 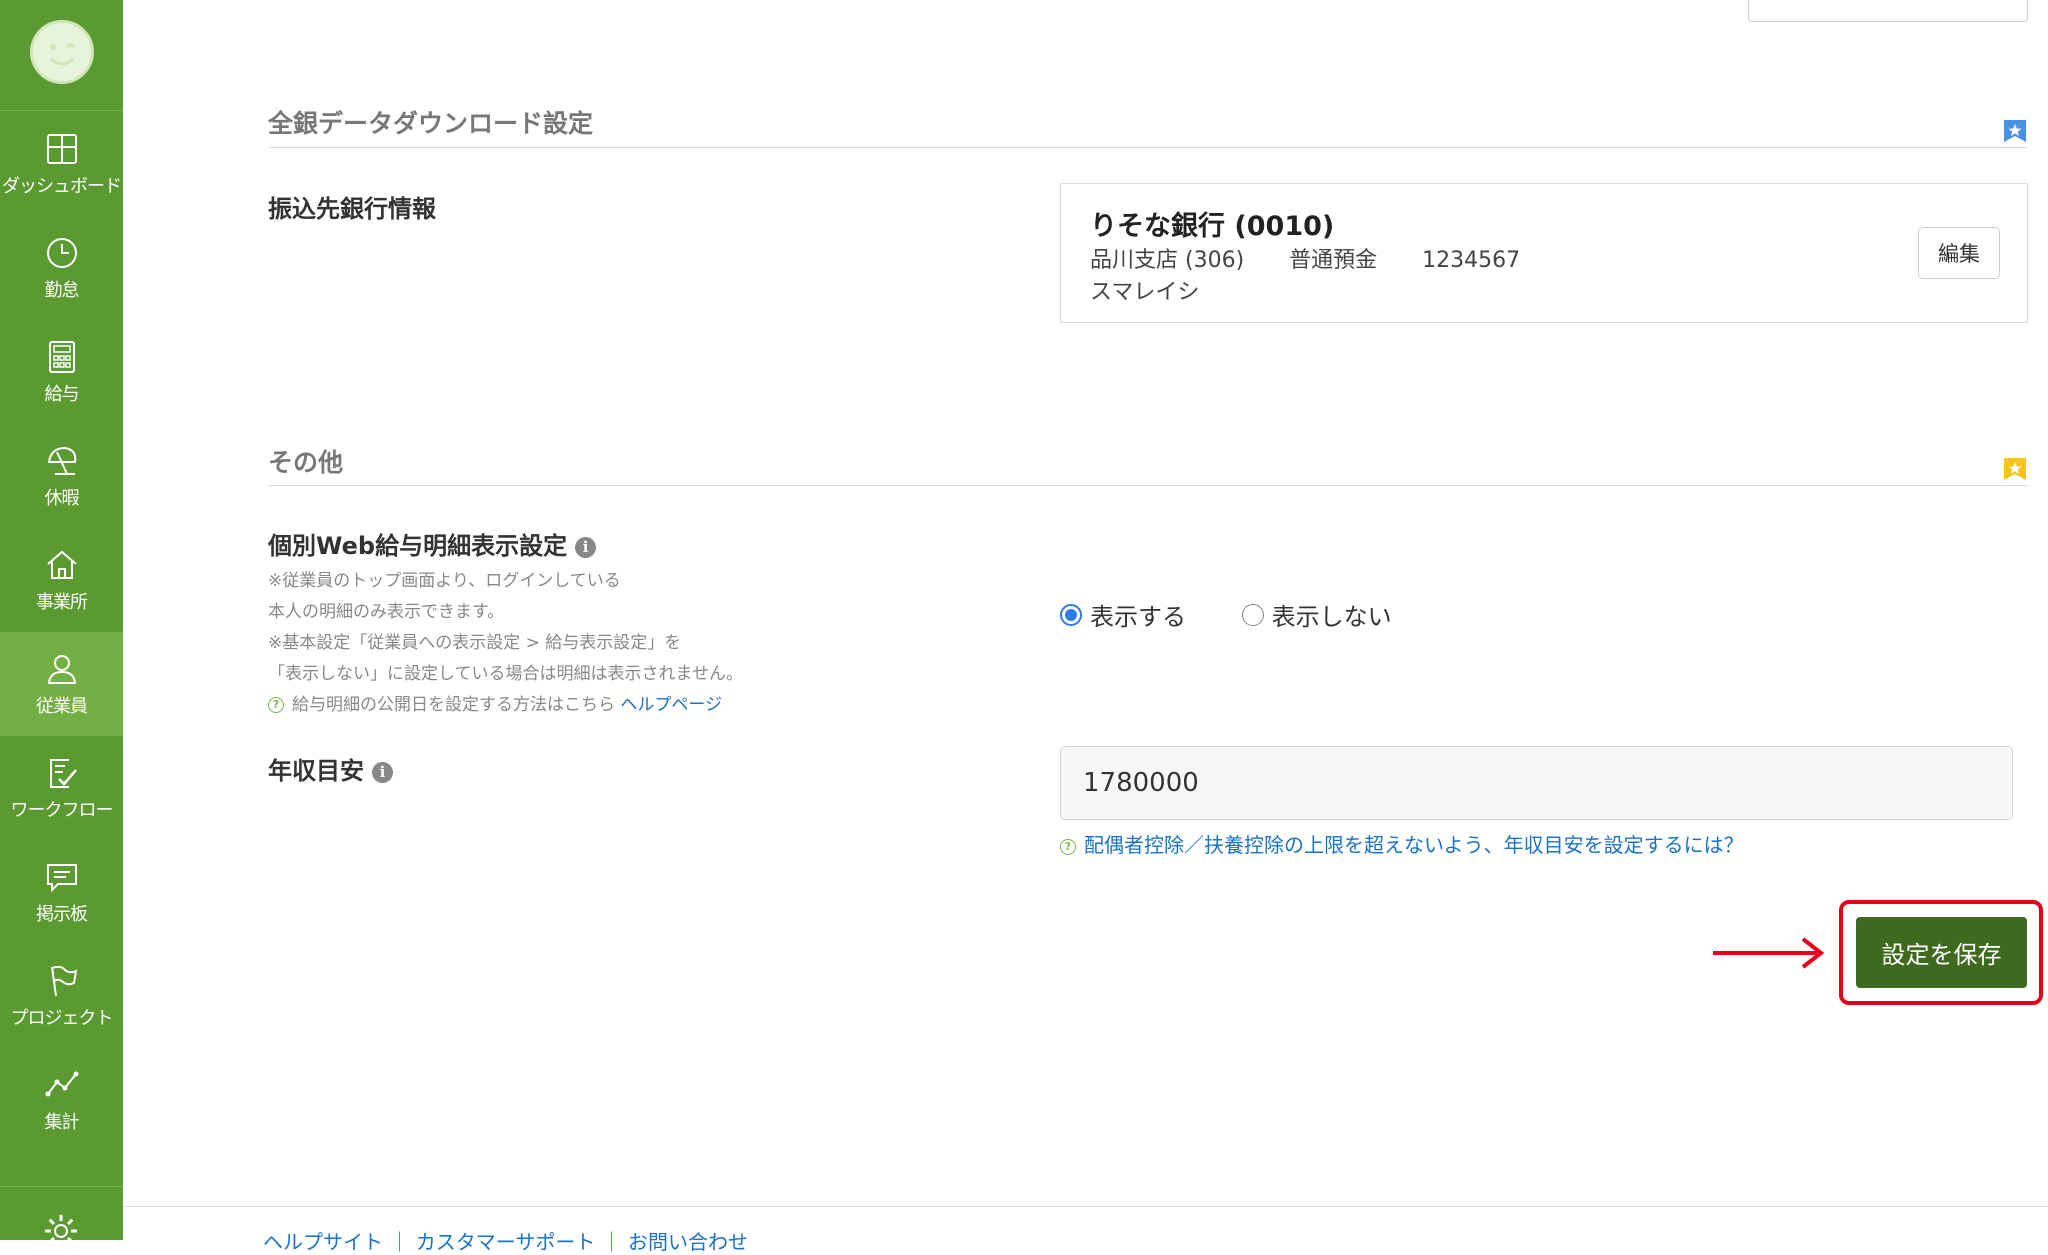 What do you see at coordinates (62, 460) in the screenshot?
I see `beach-umbrella-icon` at bounding box center [62, 460].